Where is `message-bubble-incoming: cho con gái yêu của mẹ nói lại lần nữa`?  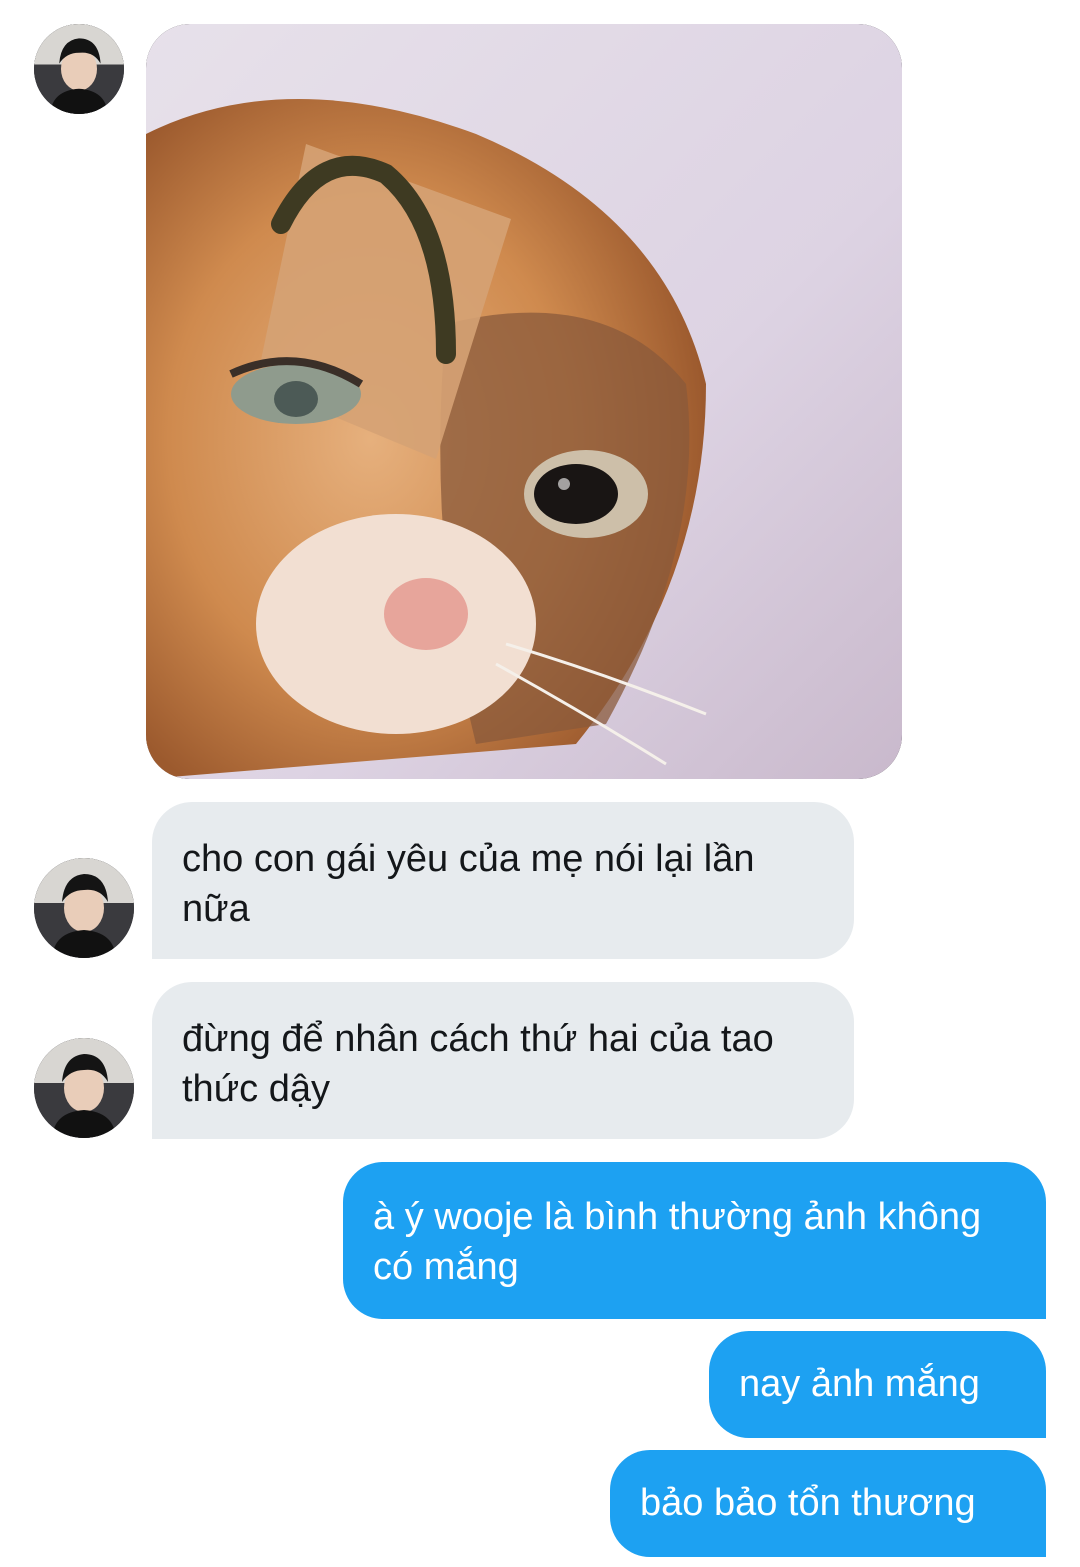 message-bubble-incoming: cho con gái yêu của mẹ nói lại lần nữa is located at coordinates (503, 880).